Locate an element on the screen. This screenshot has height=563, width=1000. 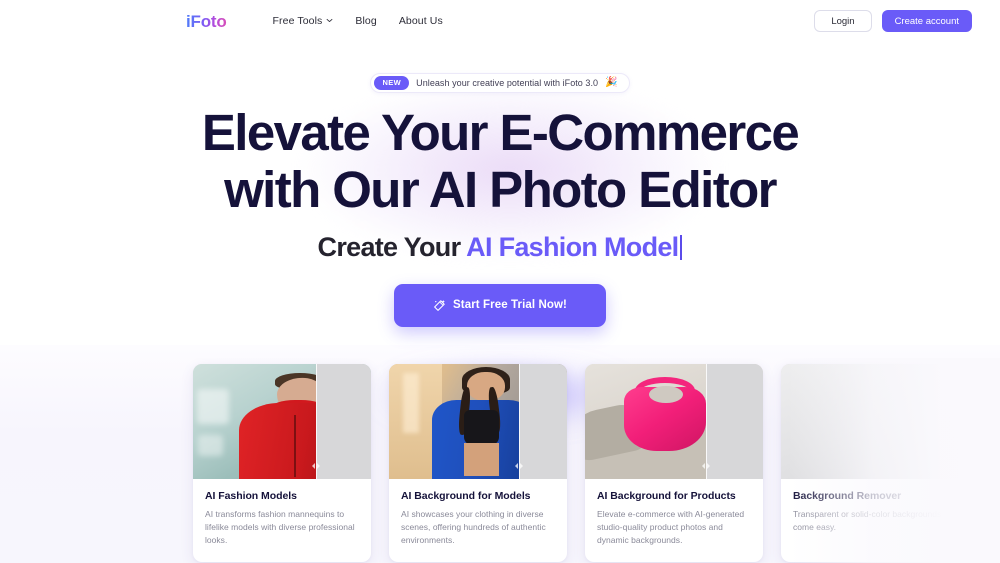
magic-wand-icon is located at coordinates (439, 305).